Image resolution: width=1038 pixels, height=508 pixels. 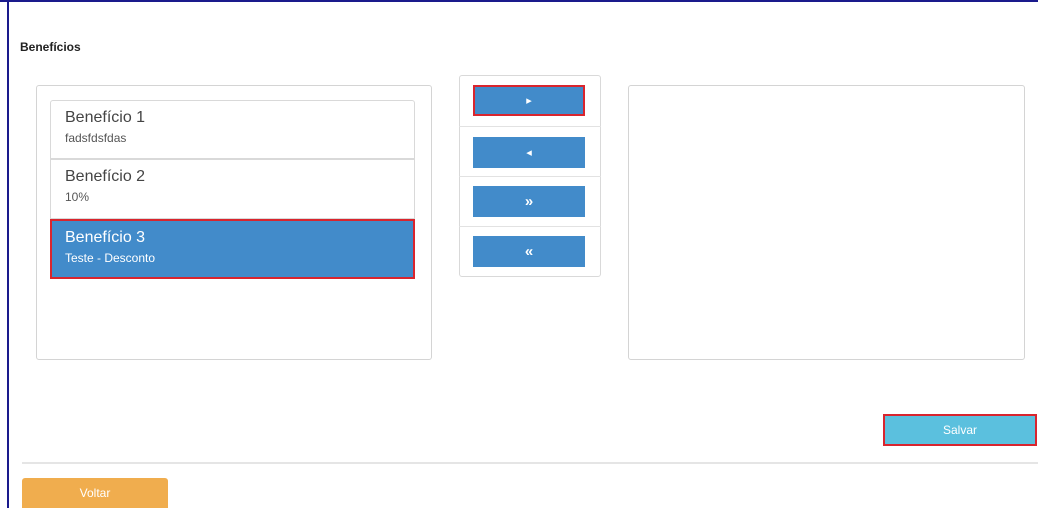 What do you see at coordinates (50, 47) in the screenshot?
I see `section-title: Benefícios` at bounding box center [50, 47].